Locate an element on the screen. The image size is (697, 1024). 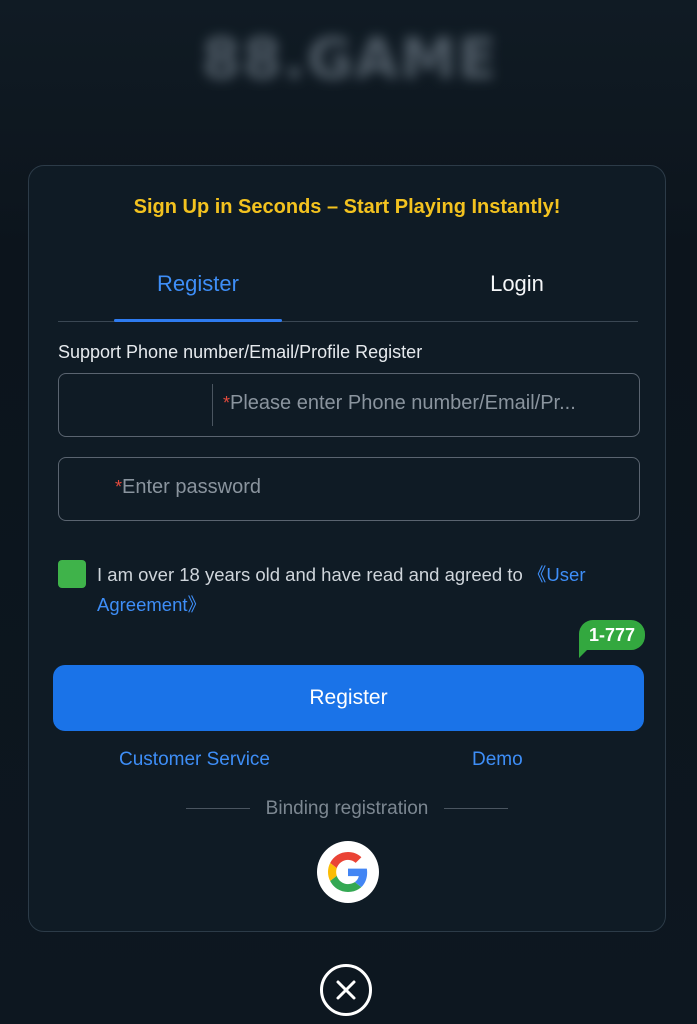
tab-register: Register is located at coordinates (198, 288).